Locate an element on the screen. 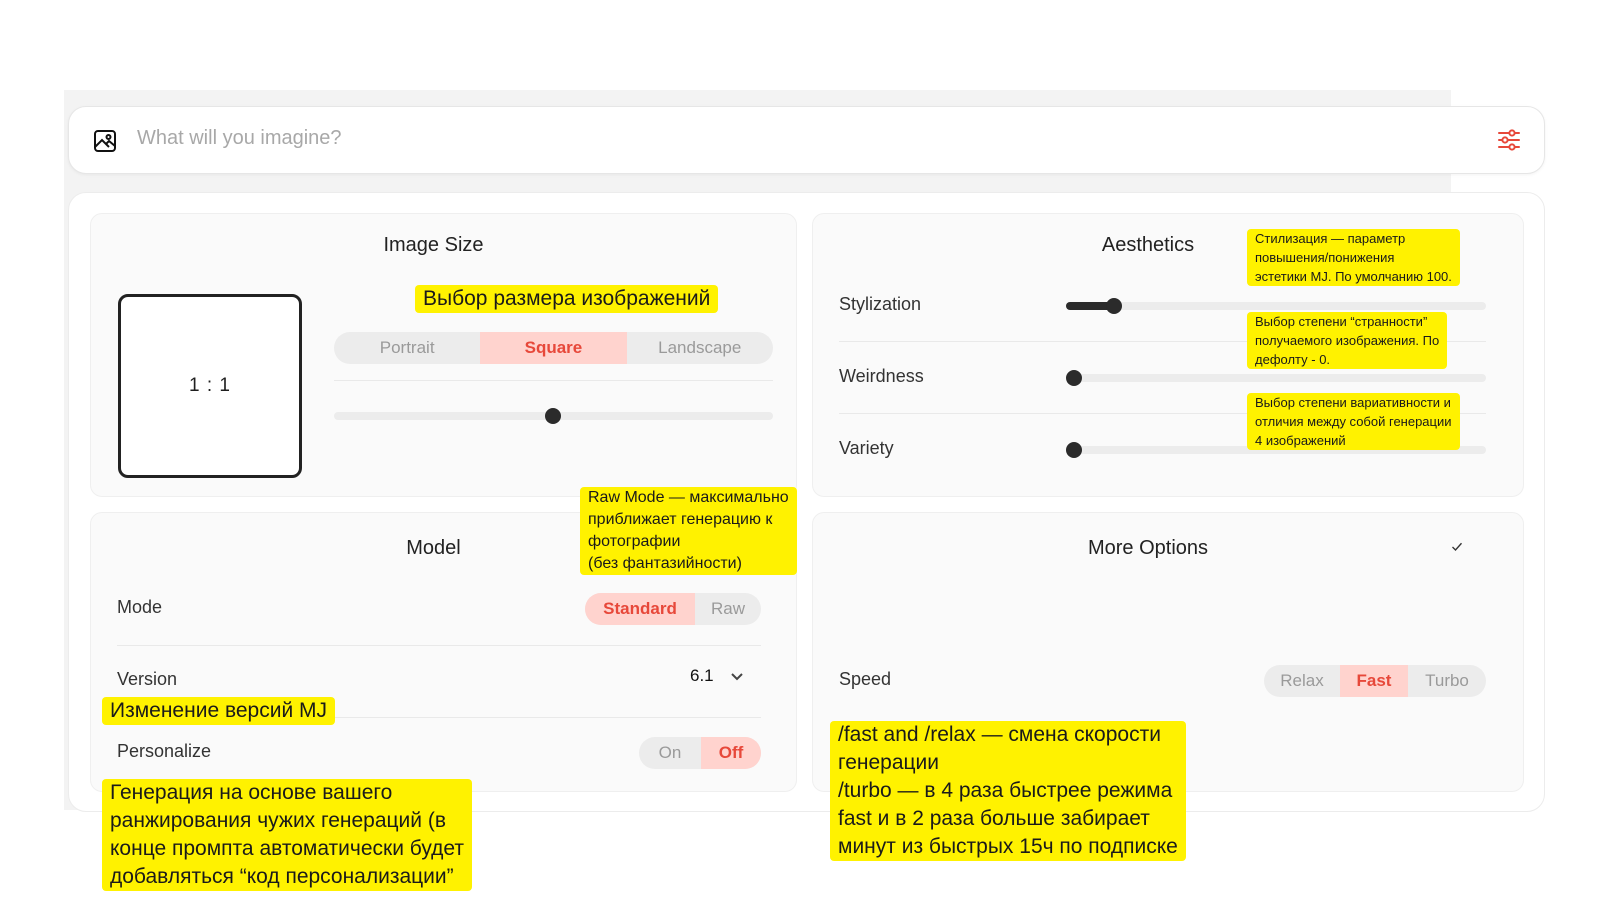 The width and height of the screenshot is (1600, 900). version-label: Version is located at coordinates (147, 679).